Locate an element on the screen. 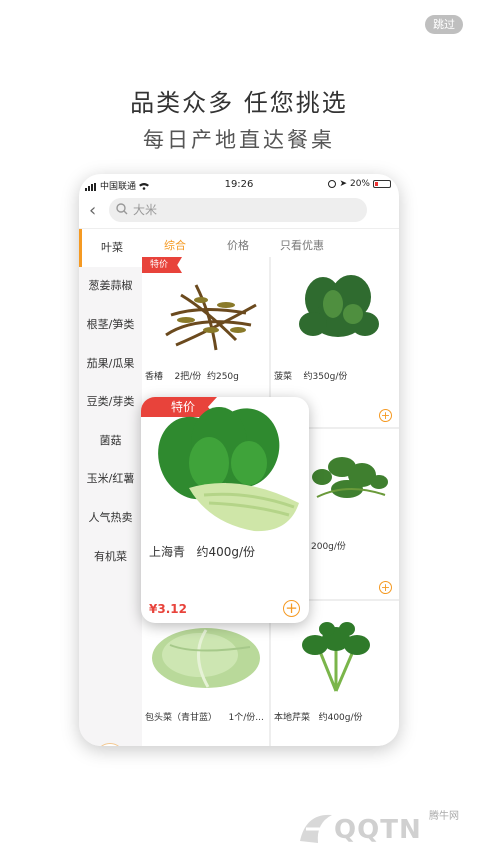 Image resolution: width=478 pixels, height=851 pixels. watermark-mark-icon is located at coordinates (316, 828).